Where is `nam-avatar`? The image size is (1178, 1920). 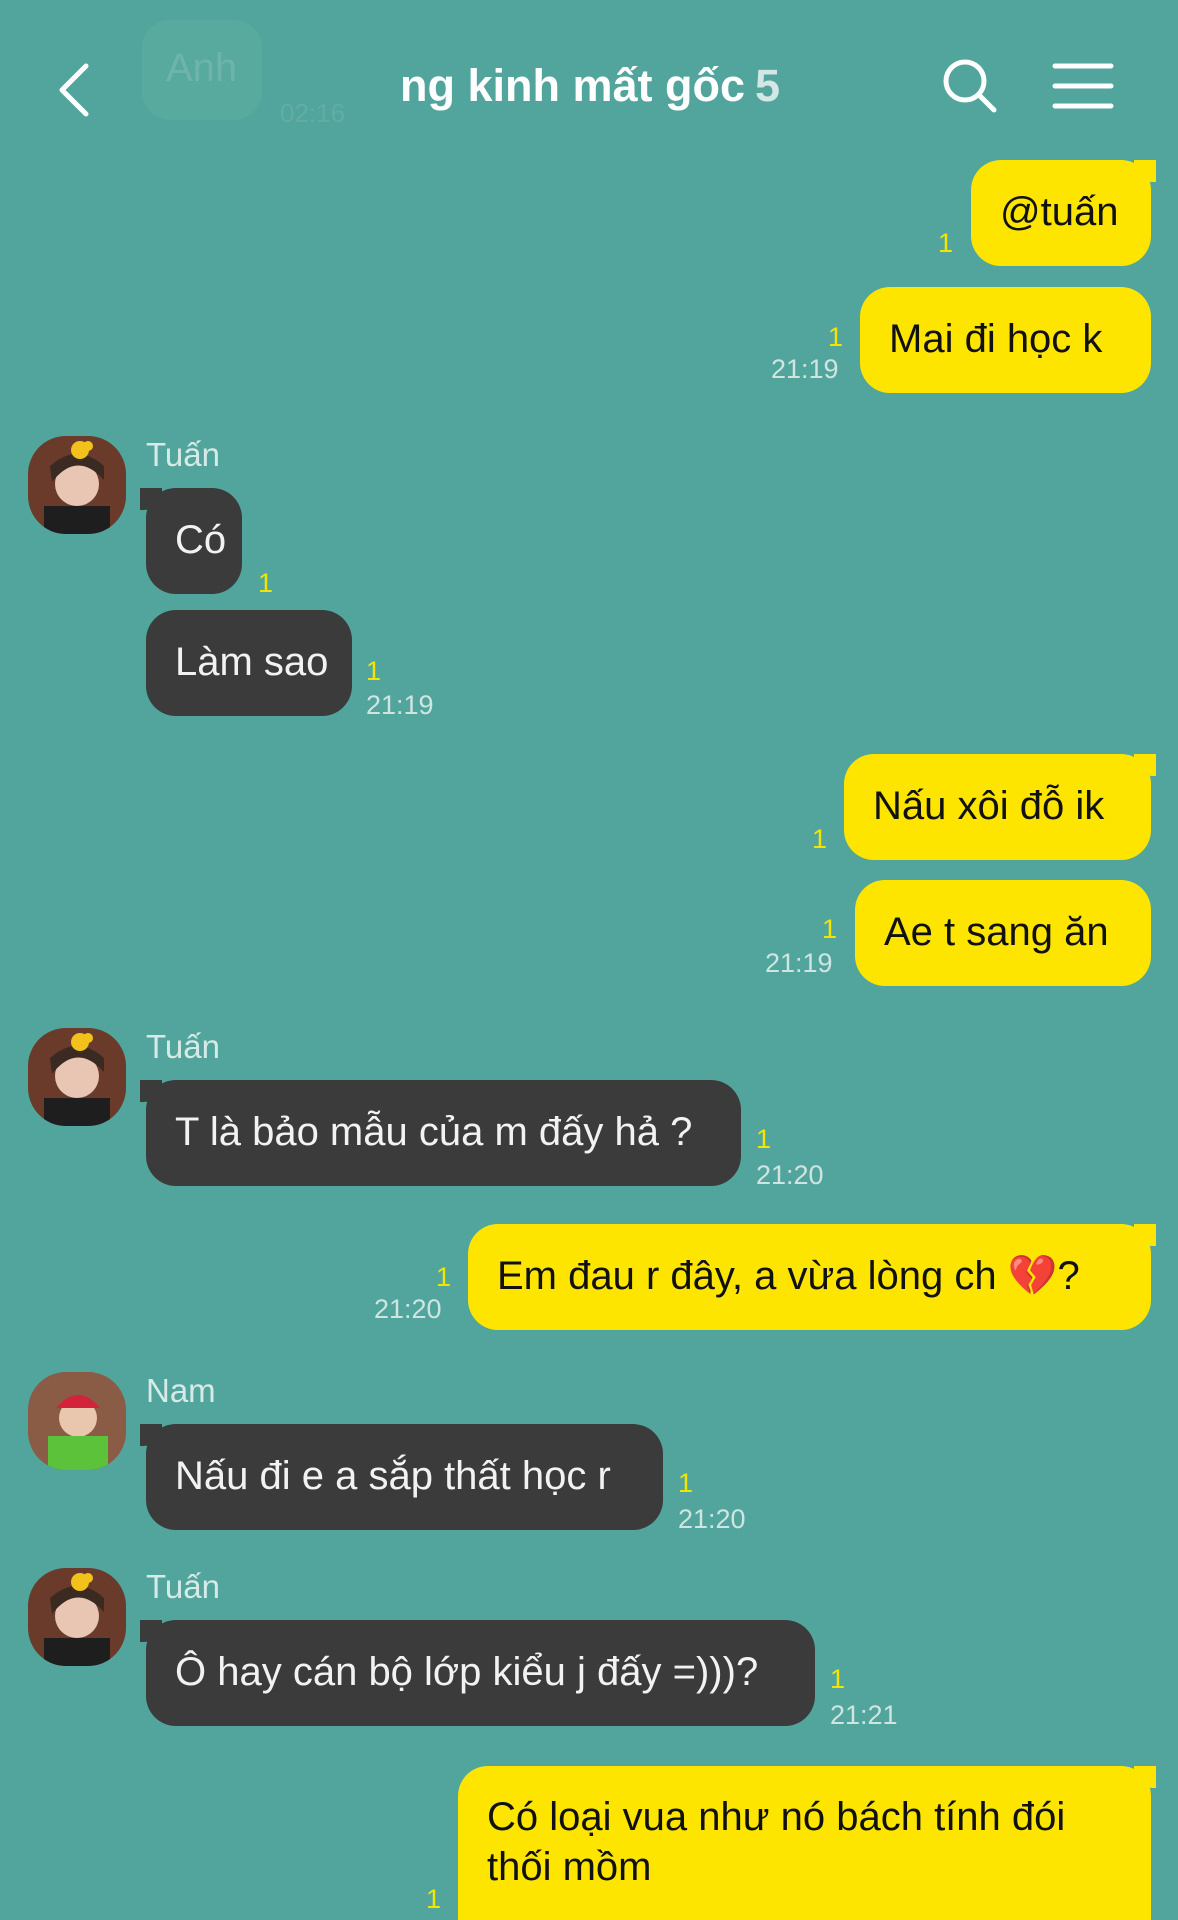 nam-avatar is located at coordinates (77, 1421).